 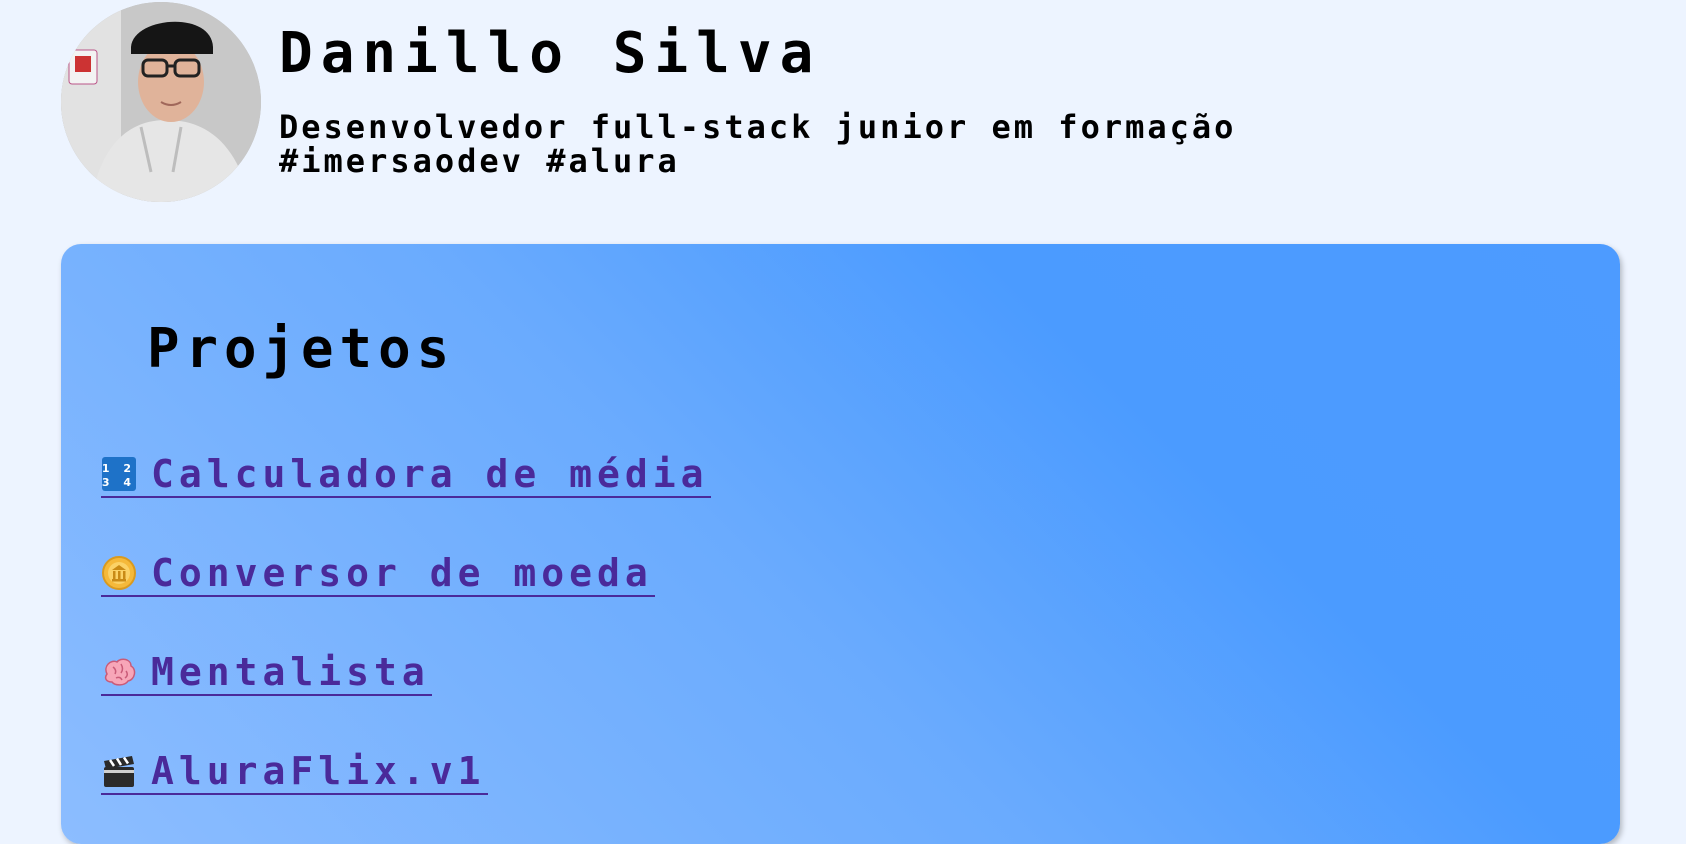 What do you see at coordinates (479, 161) in the screenshot?
I see `bio-hashtags: #imersaodev #alura` at bounding box center [479, 161].